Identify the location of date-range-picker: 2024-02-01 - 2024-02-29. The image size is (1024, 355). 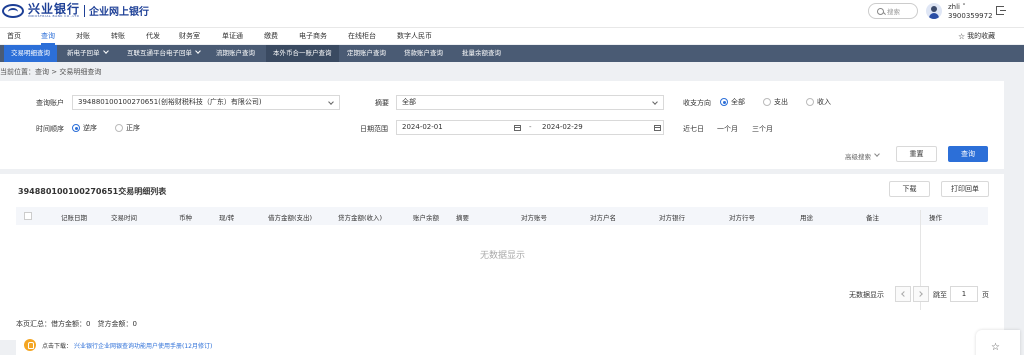
(530, 127).